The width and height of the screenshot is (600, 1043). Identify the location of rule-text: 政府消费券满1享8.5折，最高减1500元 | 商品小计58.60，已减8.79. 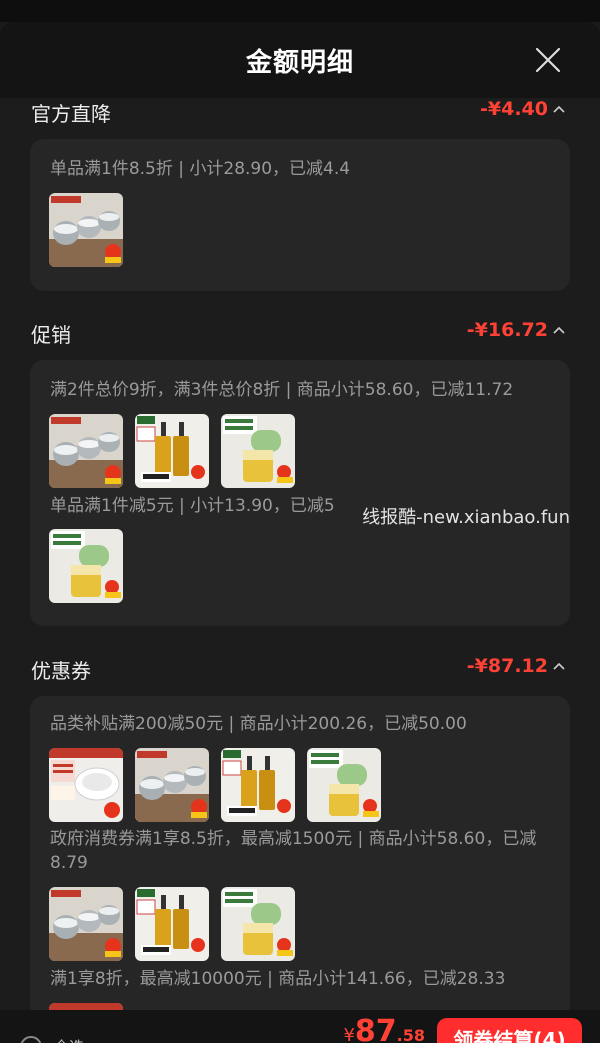
(293, 851).